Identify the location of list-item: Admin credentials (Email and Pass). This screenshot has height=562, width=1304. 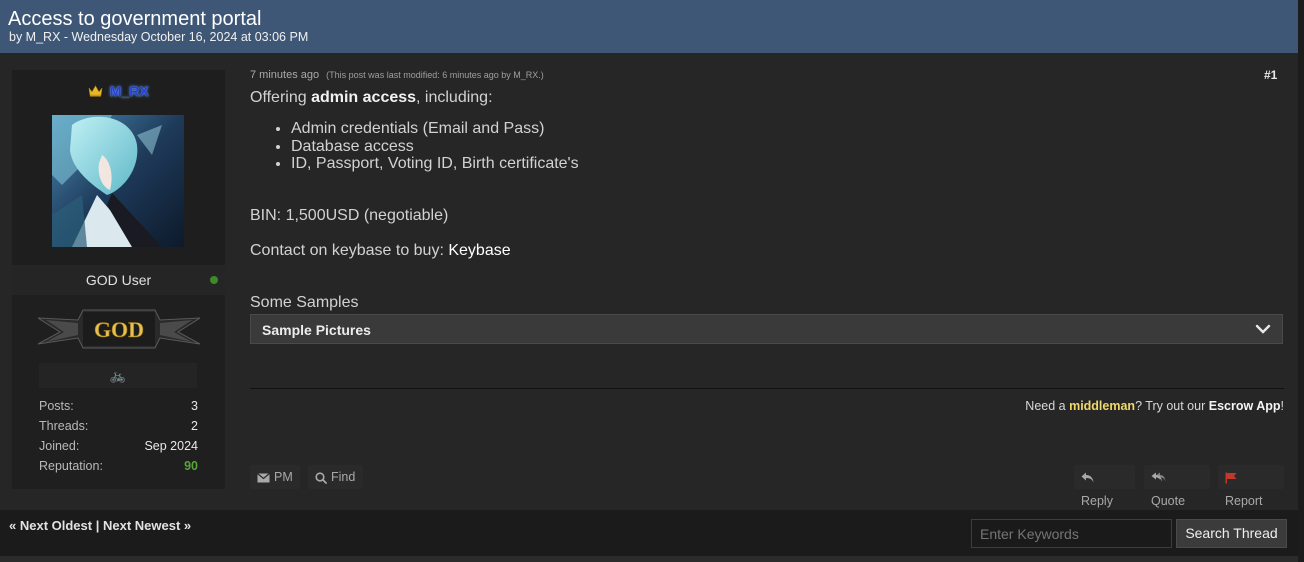
(435, 129).